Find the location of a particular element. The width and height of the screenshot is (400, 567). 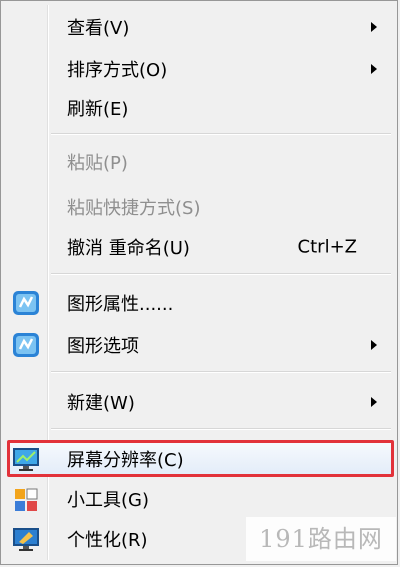

menu-item-label: 新建(W) is located at coordinates (101, 403).